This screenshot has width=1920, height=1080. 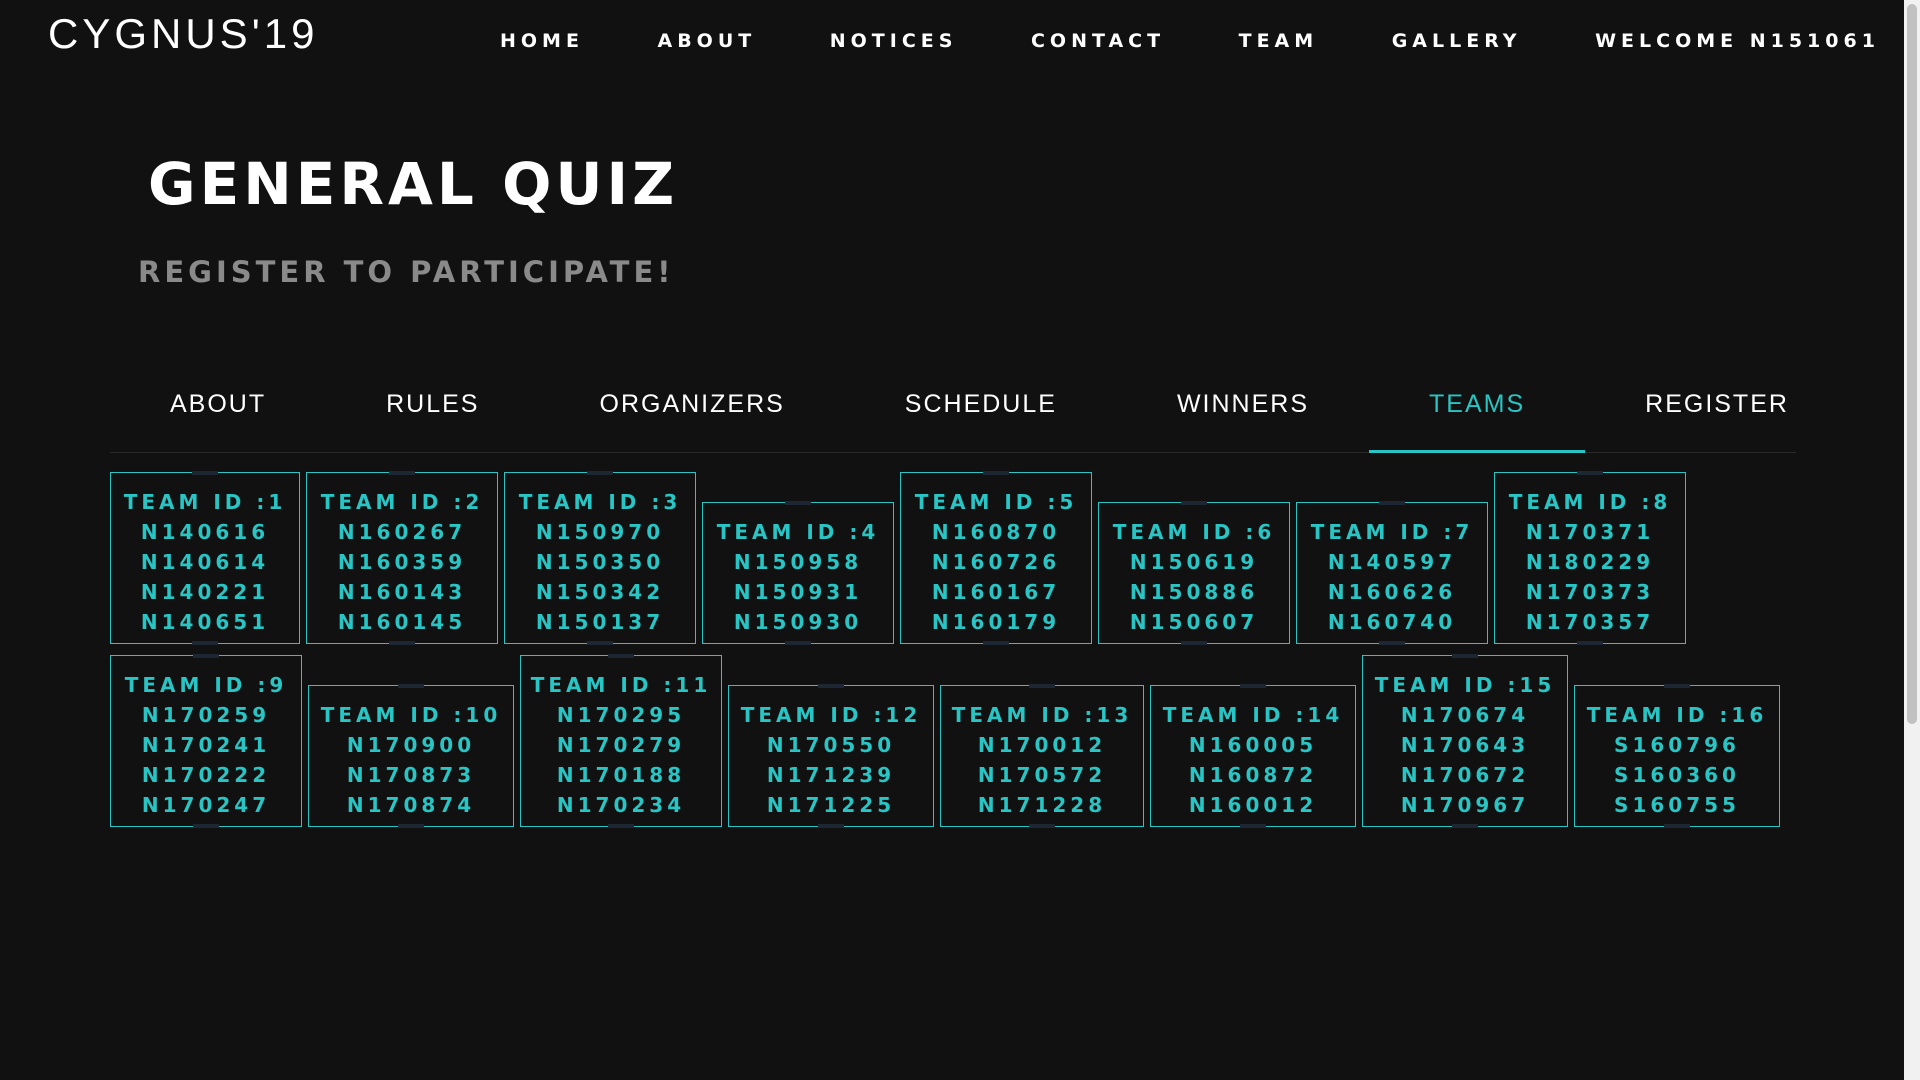 What do you see at coordinates (1912, 364) in the screenshot?
I see `scrollbar-thumb` at bounding box center [1912, 364].